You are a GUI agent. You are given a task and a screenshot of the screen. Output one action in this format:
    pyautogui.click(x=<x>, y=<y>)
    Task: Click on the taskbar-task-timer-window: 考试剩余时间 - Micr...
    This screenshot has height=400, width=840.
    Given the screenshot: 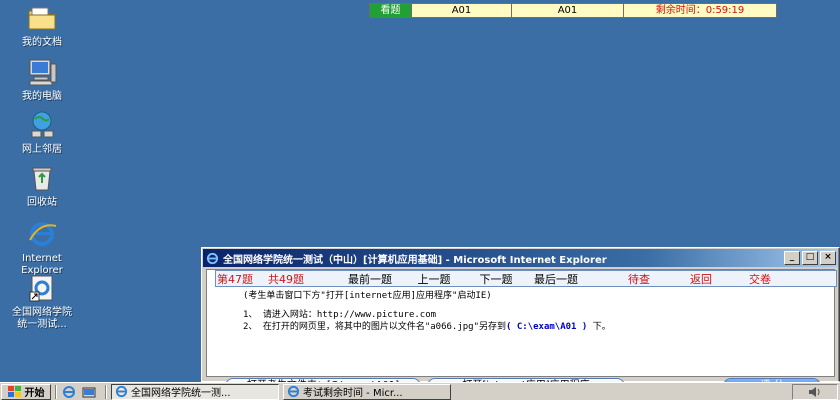 What is the action you would take?
    pyautogui.click(x=367, y=391)
    